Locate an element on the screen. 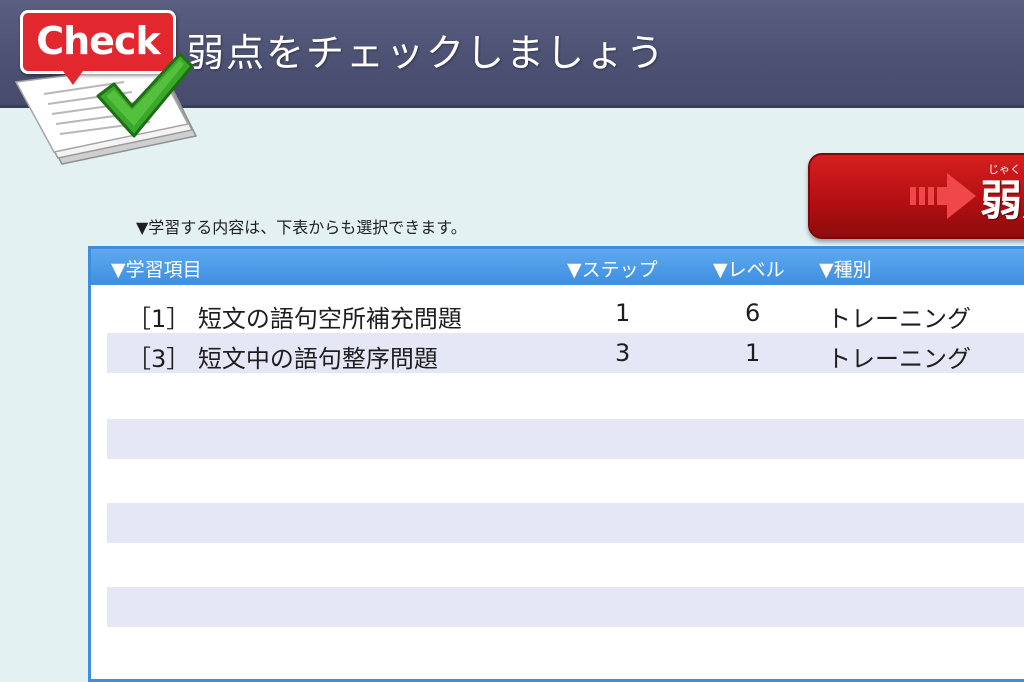 The width and height of the screenshot is (1024, 682). col-header-step: ▼ステップ is located at coordinates (612, 268).